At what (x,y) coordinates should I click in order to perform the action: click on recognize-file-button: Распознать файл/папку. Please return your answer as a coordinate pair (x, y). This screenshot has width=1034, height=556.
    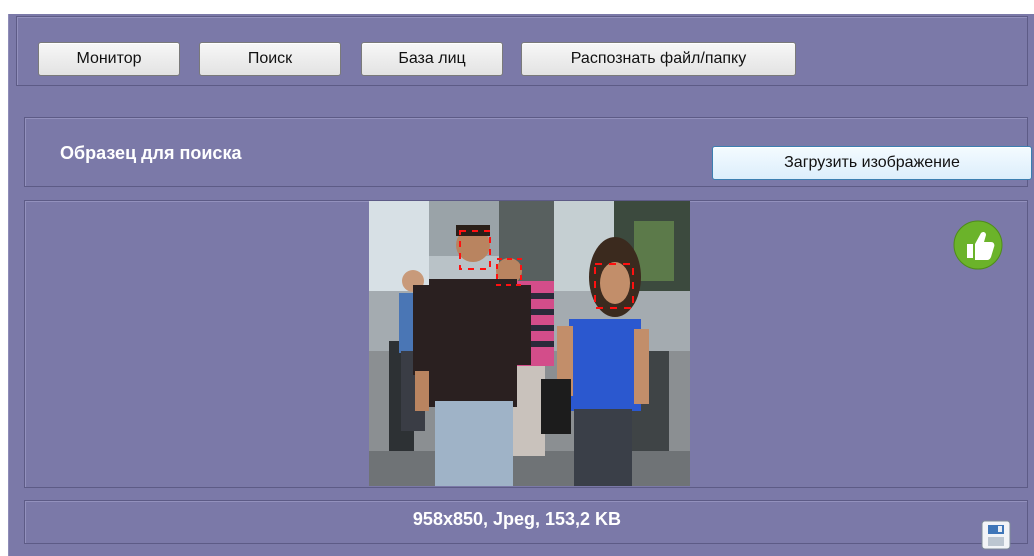
    Looking at the image, I should click on (658, 59).